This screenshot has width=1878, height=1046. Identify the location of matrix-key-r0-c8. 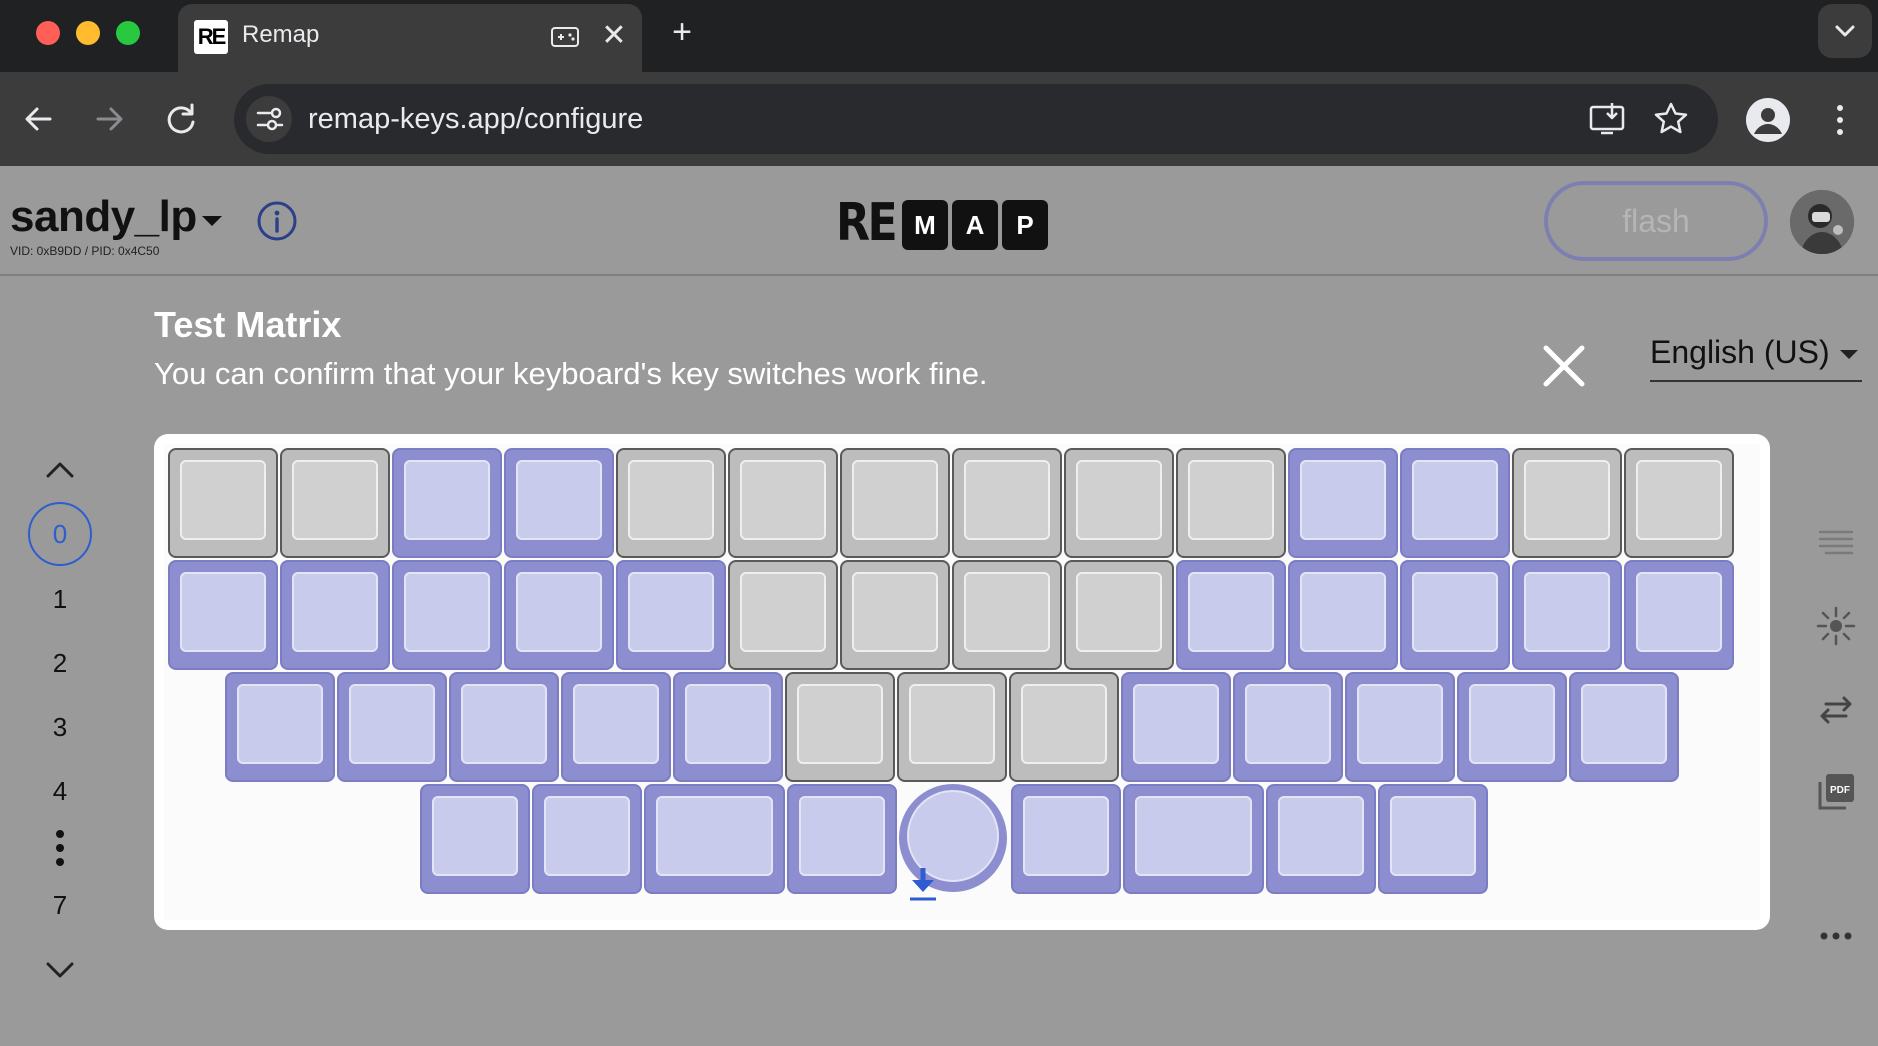
(1119, 503).